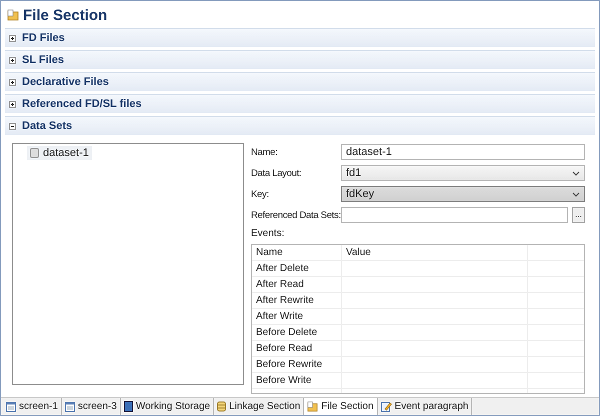 The width and height of the screenshot is (600, 416). Describe the element at coordinates (300, 125) in the screenshot. I see `section-header: Data Sets` at that location.